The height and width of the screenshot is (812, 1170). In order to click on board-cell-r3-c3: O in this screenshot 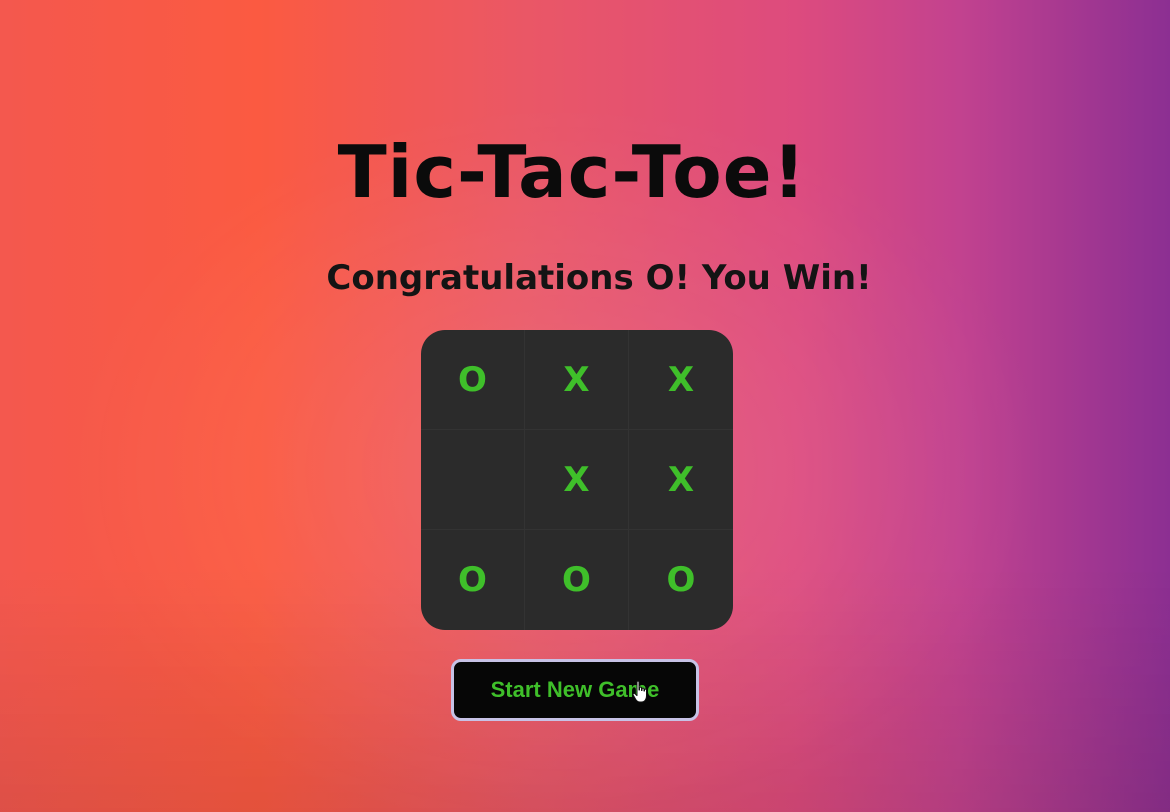, I will do `click(681, 580)`.